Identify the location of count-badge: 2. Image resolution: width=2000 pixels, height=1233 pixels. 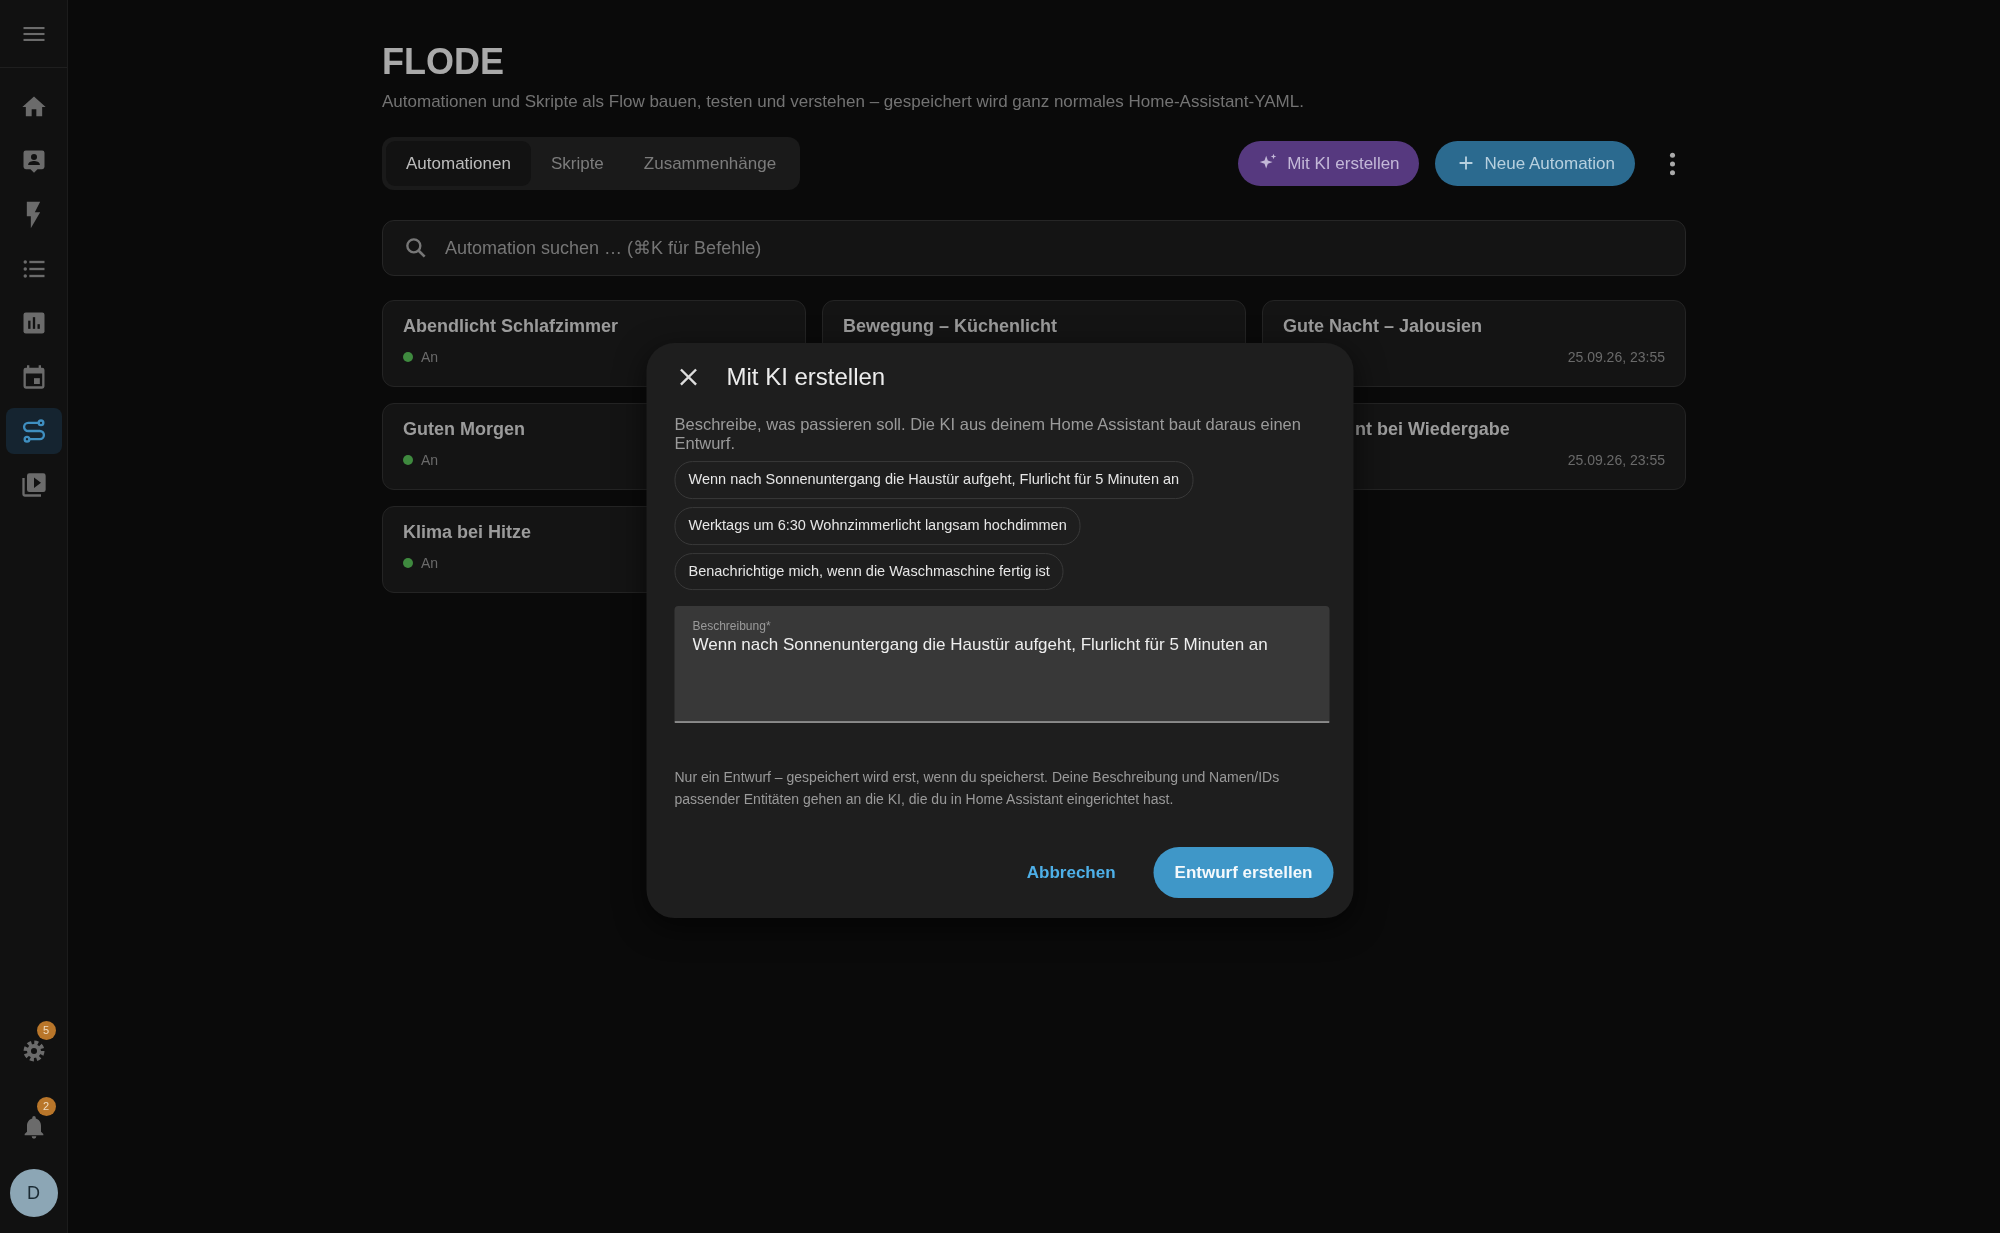
(46, 1106).